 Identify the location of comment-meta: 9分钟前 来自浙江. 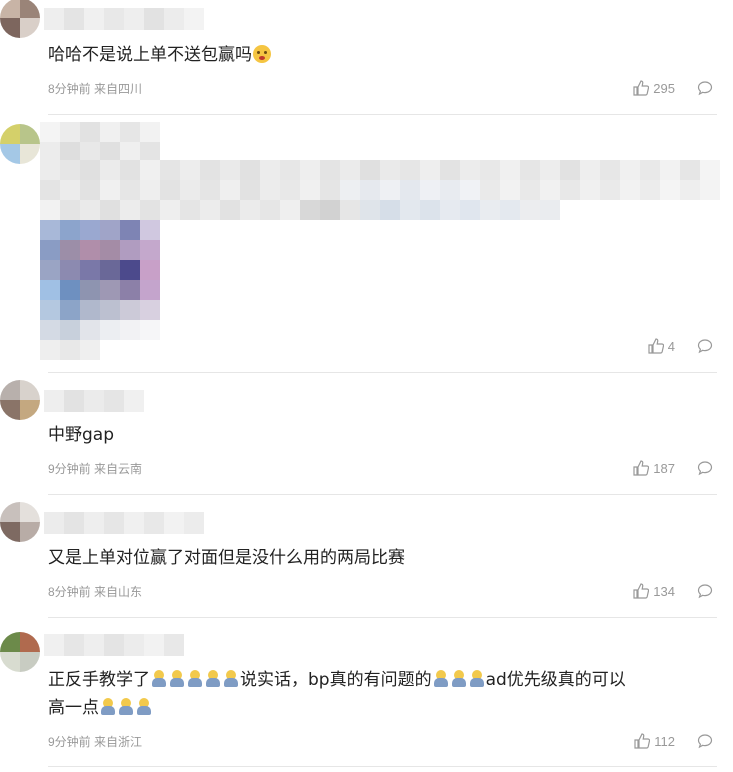
(95, 741).